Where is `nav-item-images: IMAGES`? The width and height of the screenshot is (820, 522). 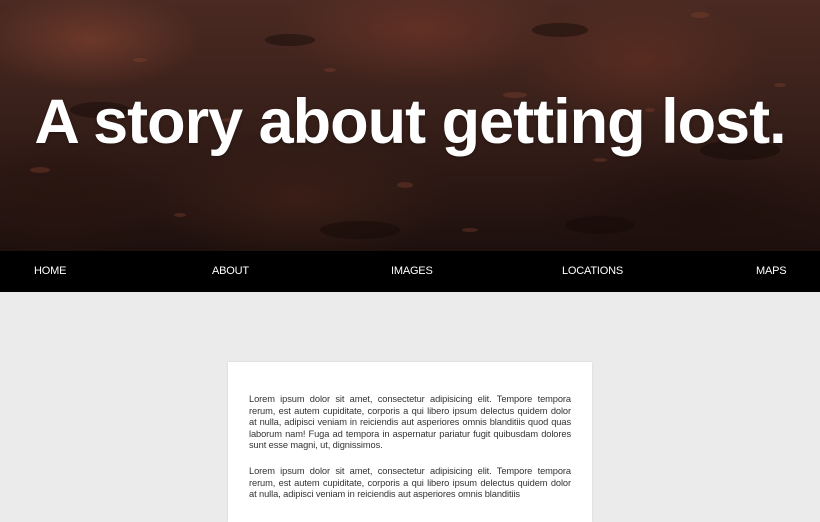 nav-item-images: IMAGES is located at coordinates (412, 271).